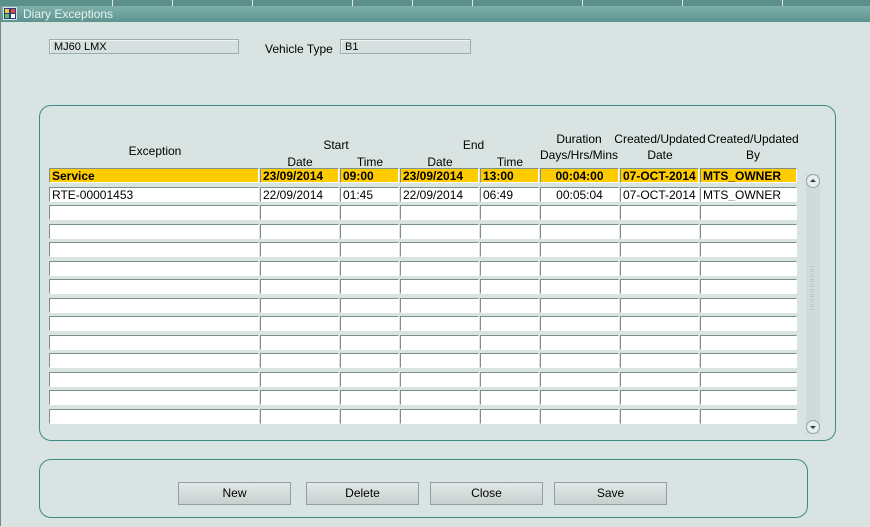  What do you see at coordinates (509, 194) in the screenshot?
I see `cell-end-time: 06:49` at bounding box center [509, 194].